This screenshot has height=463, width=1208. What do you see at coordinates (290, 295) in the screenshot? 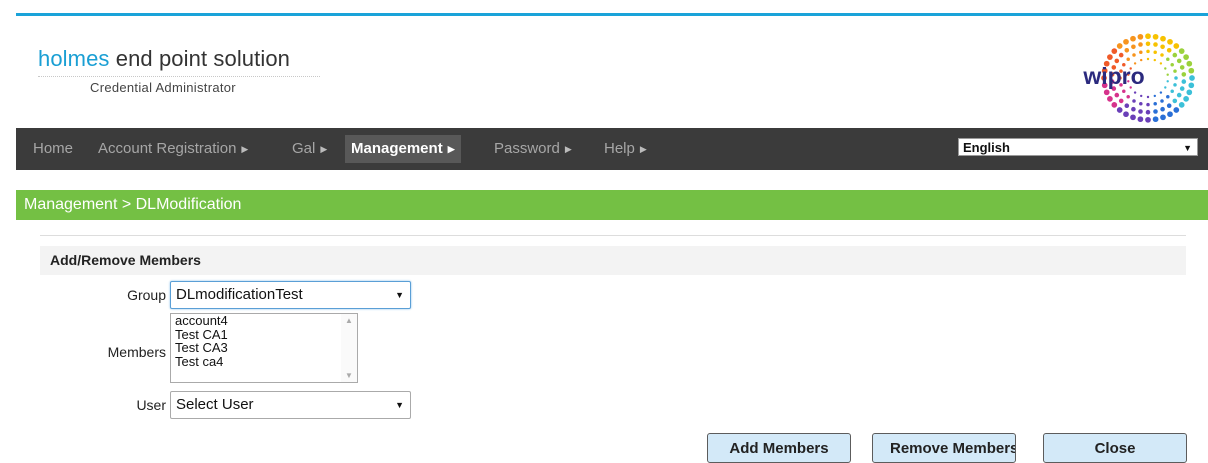
I see `group-select: DLmodificationTest ▼` at bounding box center [290, 295].